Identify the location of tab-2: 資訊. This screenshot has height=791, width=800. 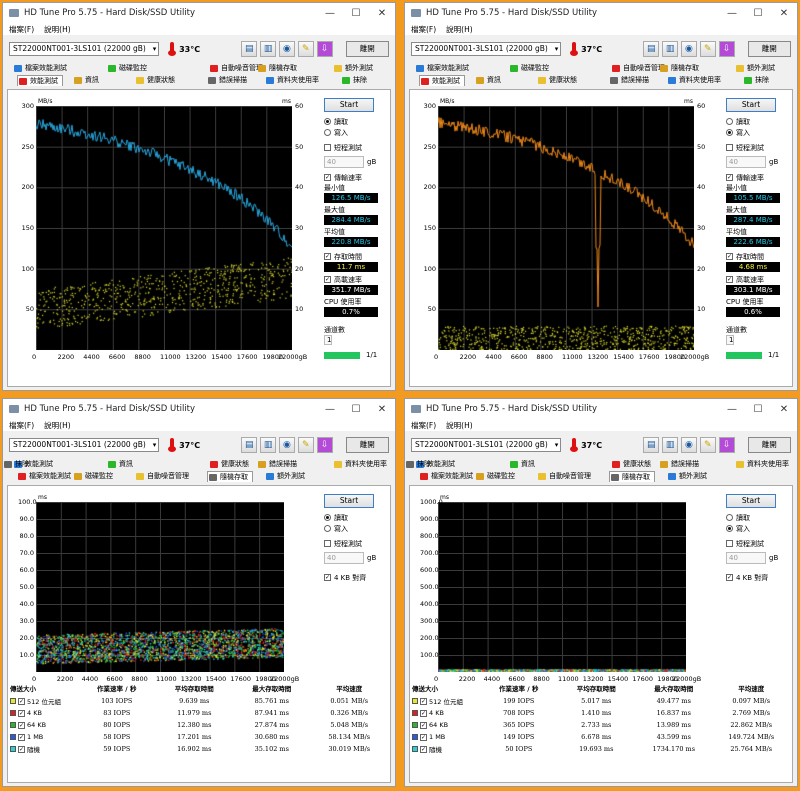
(522, 464).